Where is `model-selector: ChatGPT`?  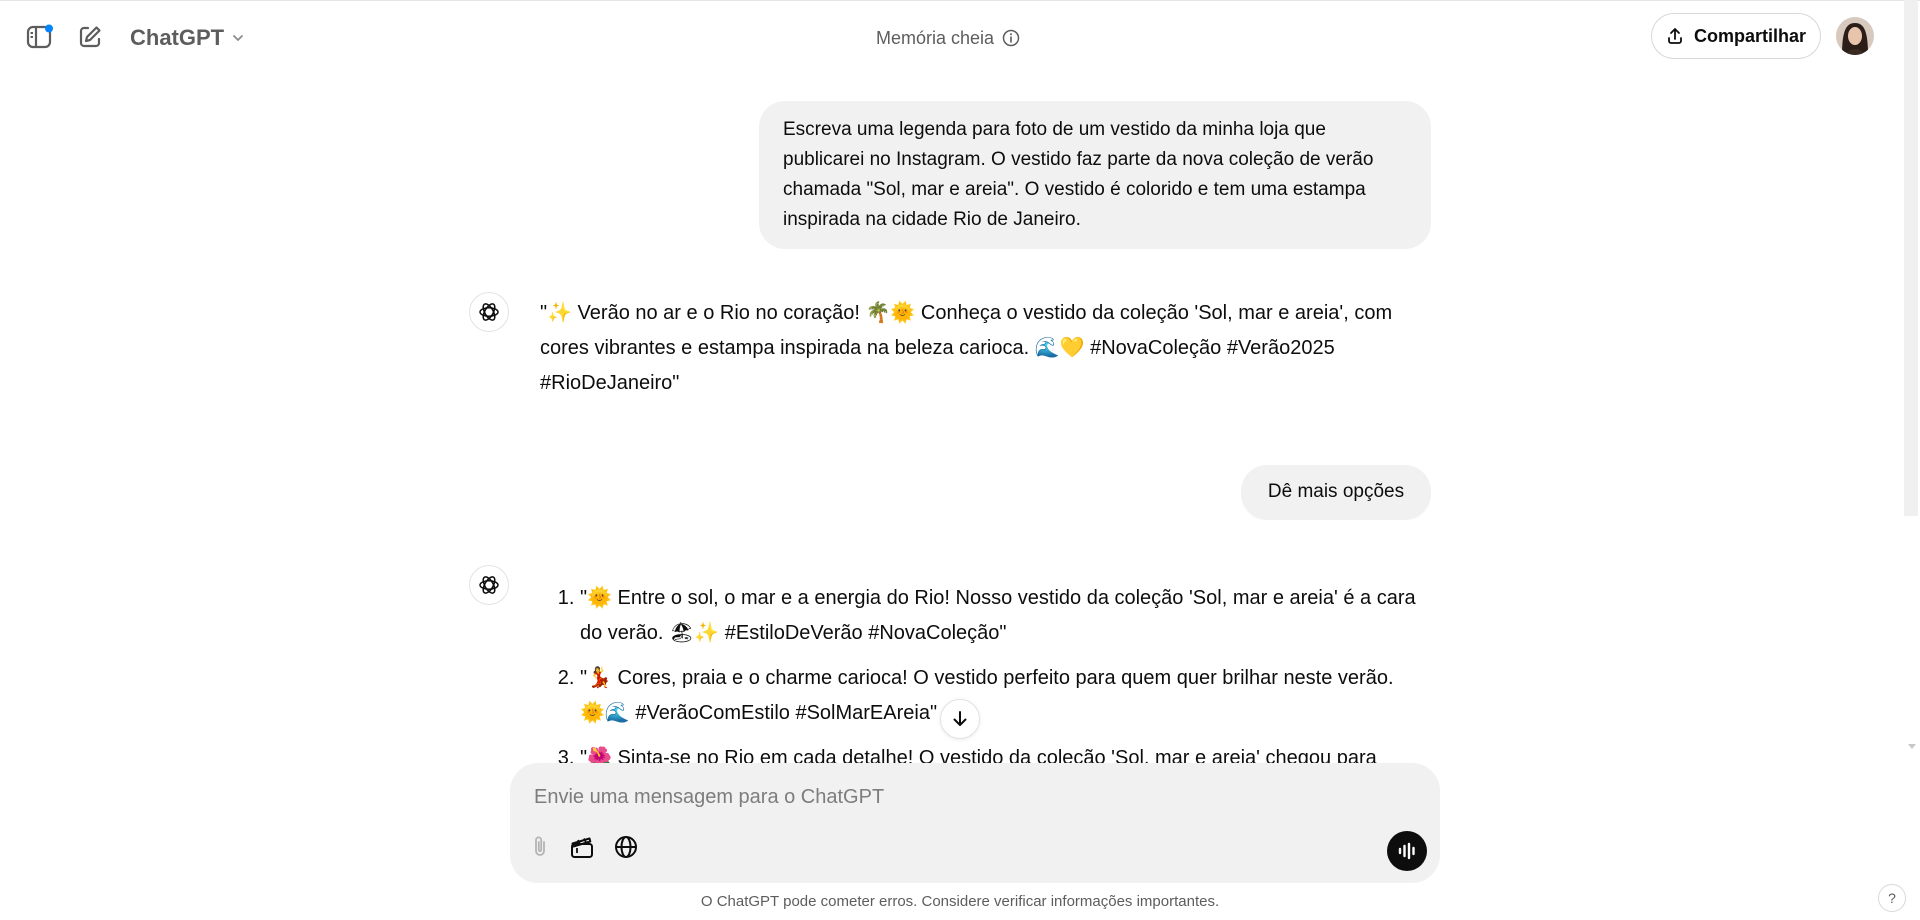 model-selector: ChatGPT is located at coordinates (188, 38).